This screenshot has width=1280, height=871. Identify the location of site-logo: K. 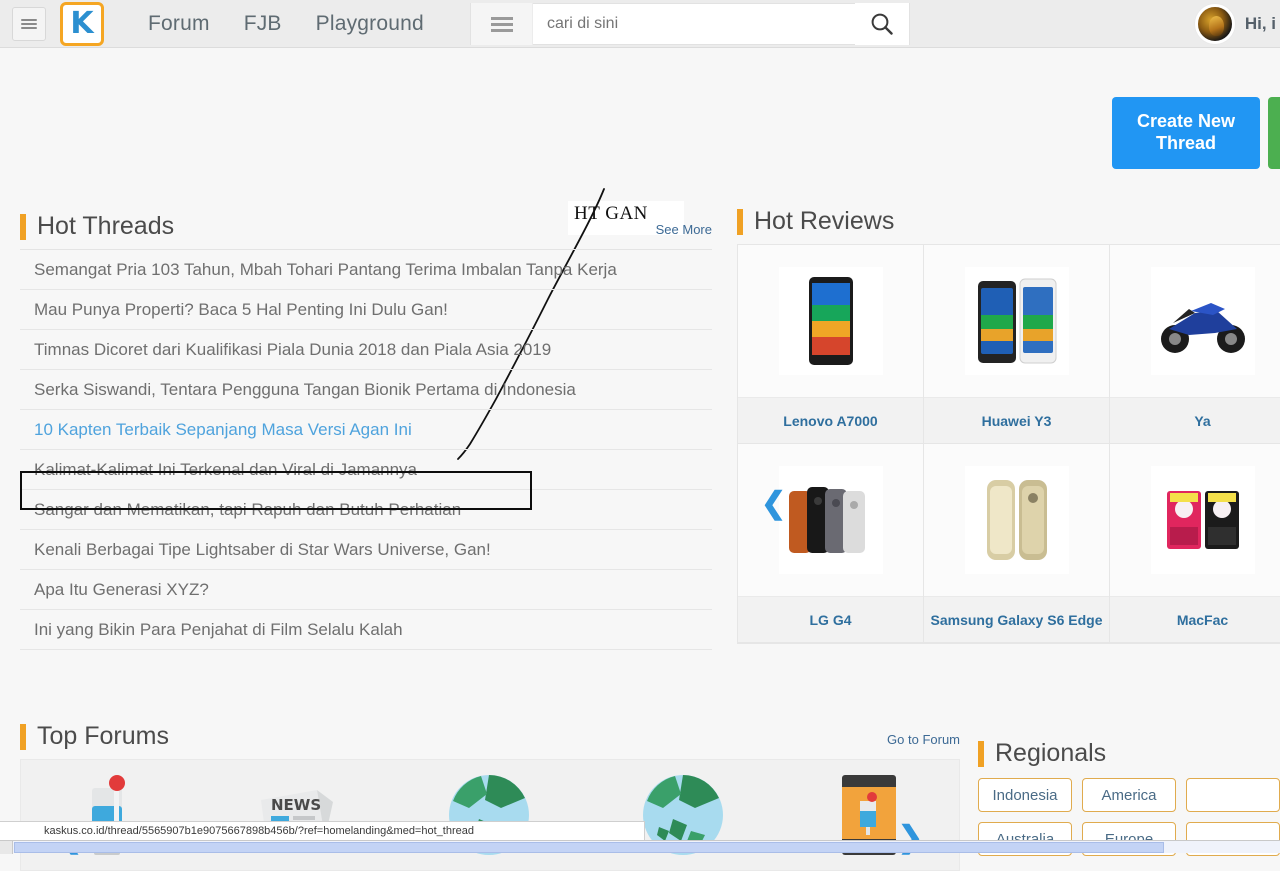
(82, 23).